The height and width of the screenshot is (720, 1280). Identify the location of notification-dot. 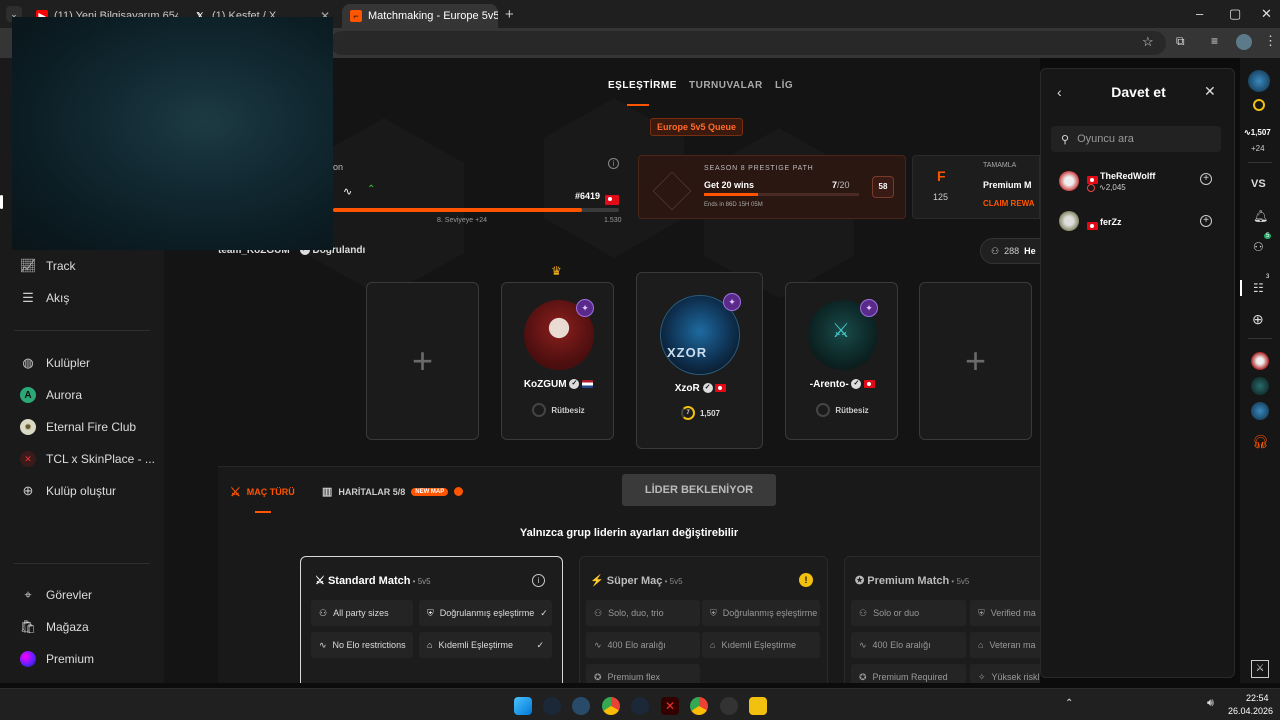
(459, 491).